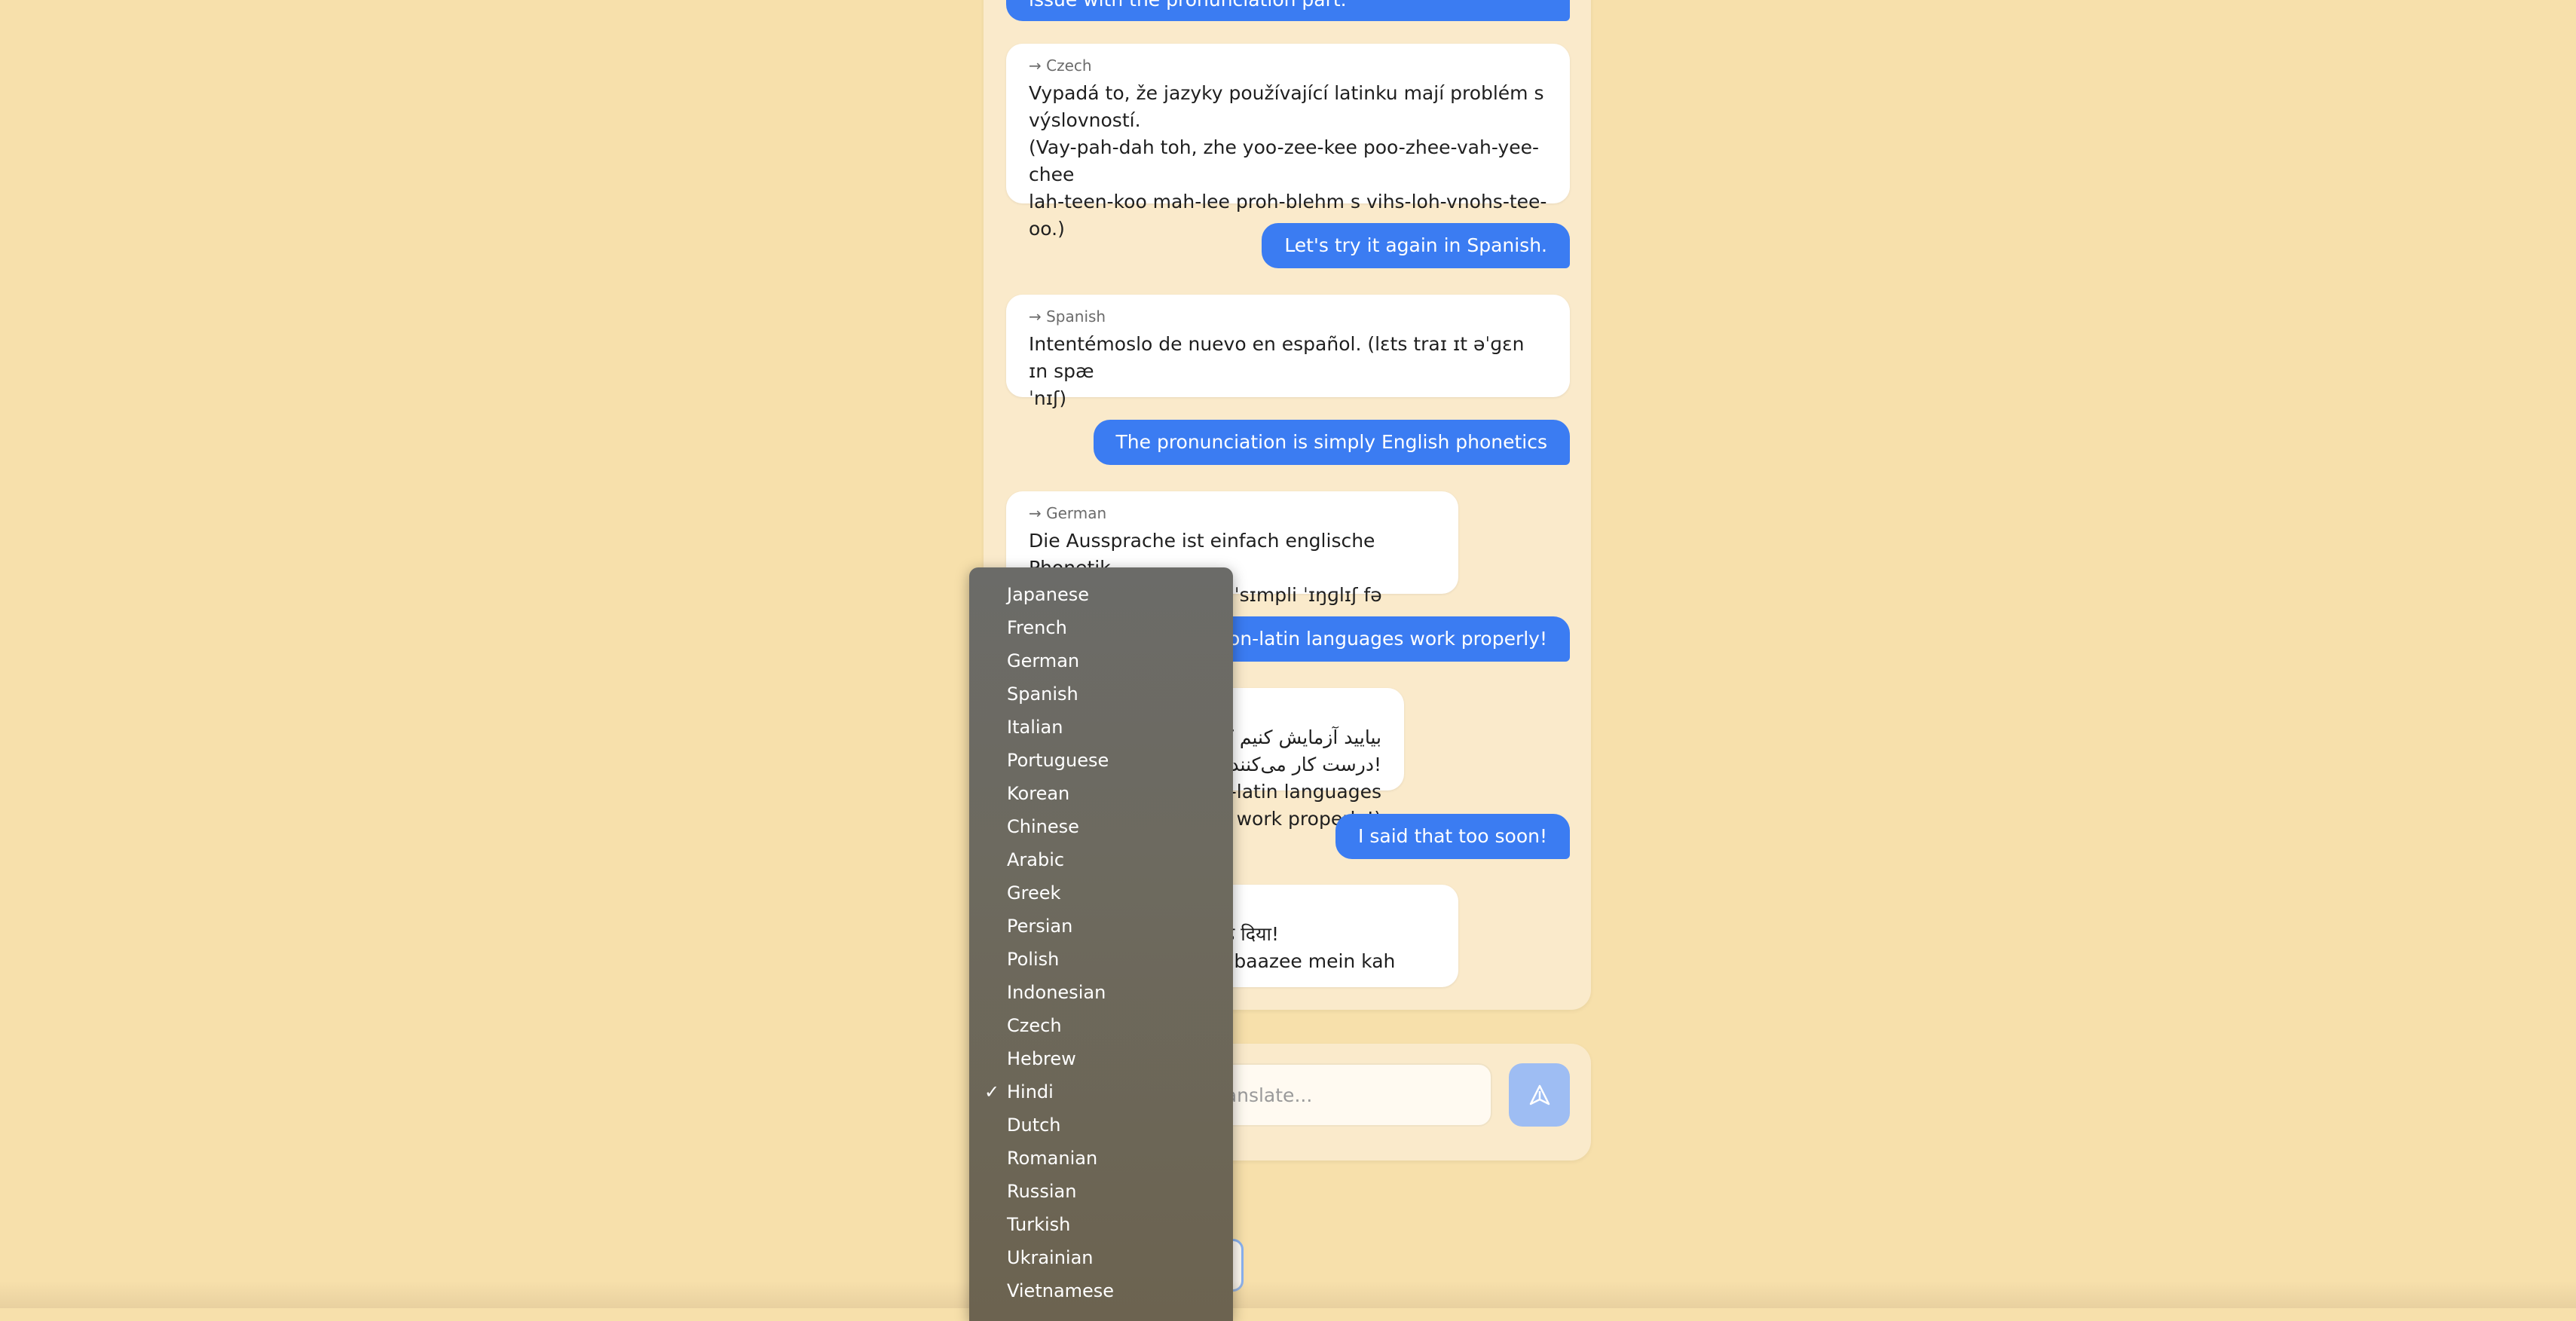  What do you see at coordinates (1101, 660) in the screenshot?
I see `language-option-german: German` at bounding box center [1101, 660].